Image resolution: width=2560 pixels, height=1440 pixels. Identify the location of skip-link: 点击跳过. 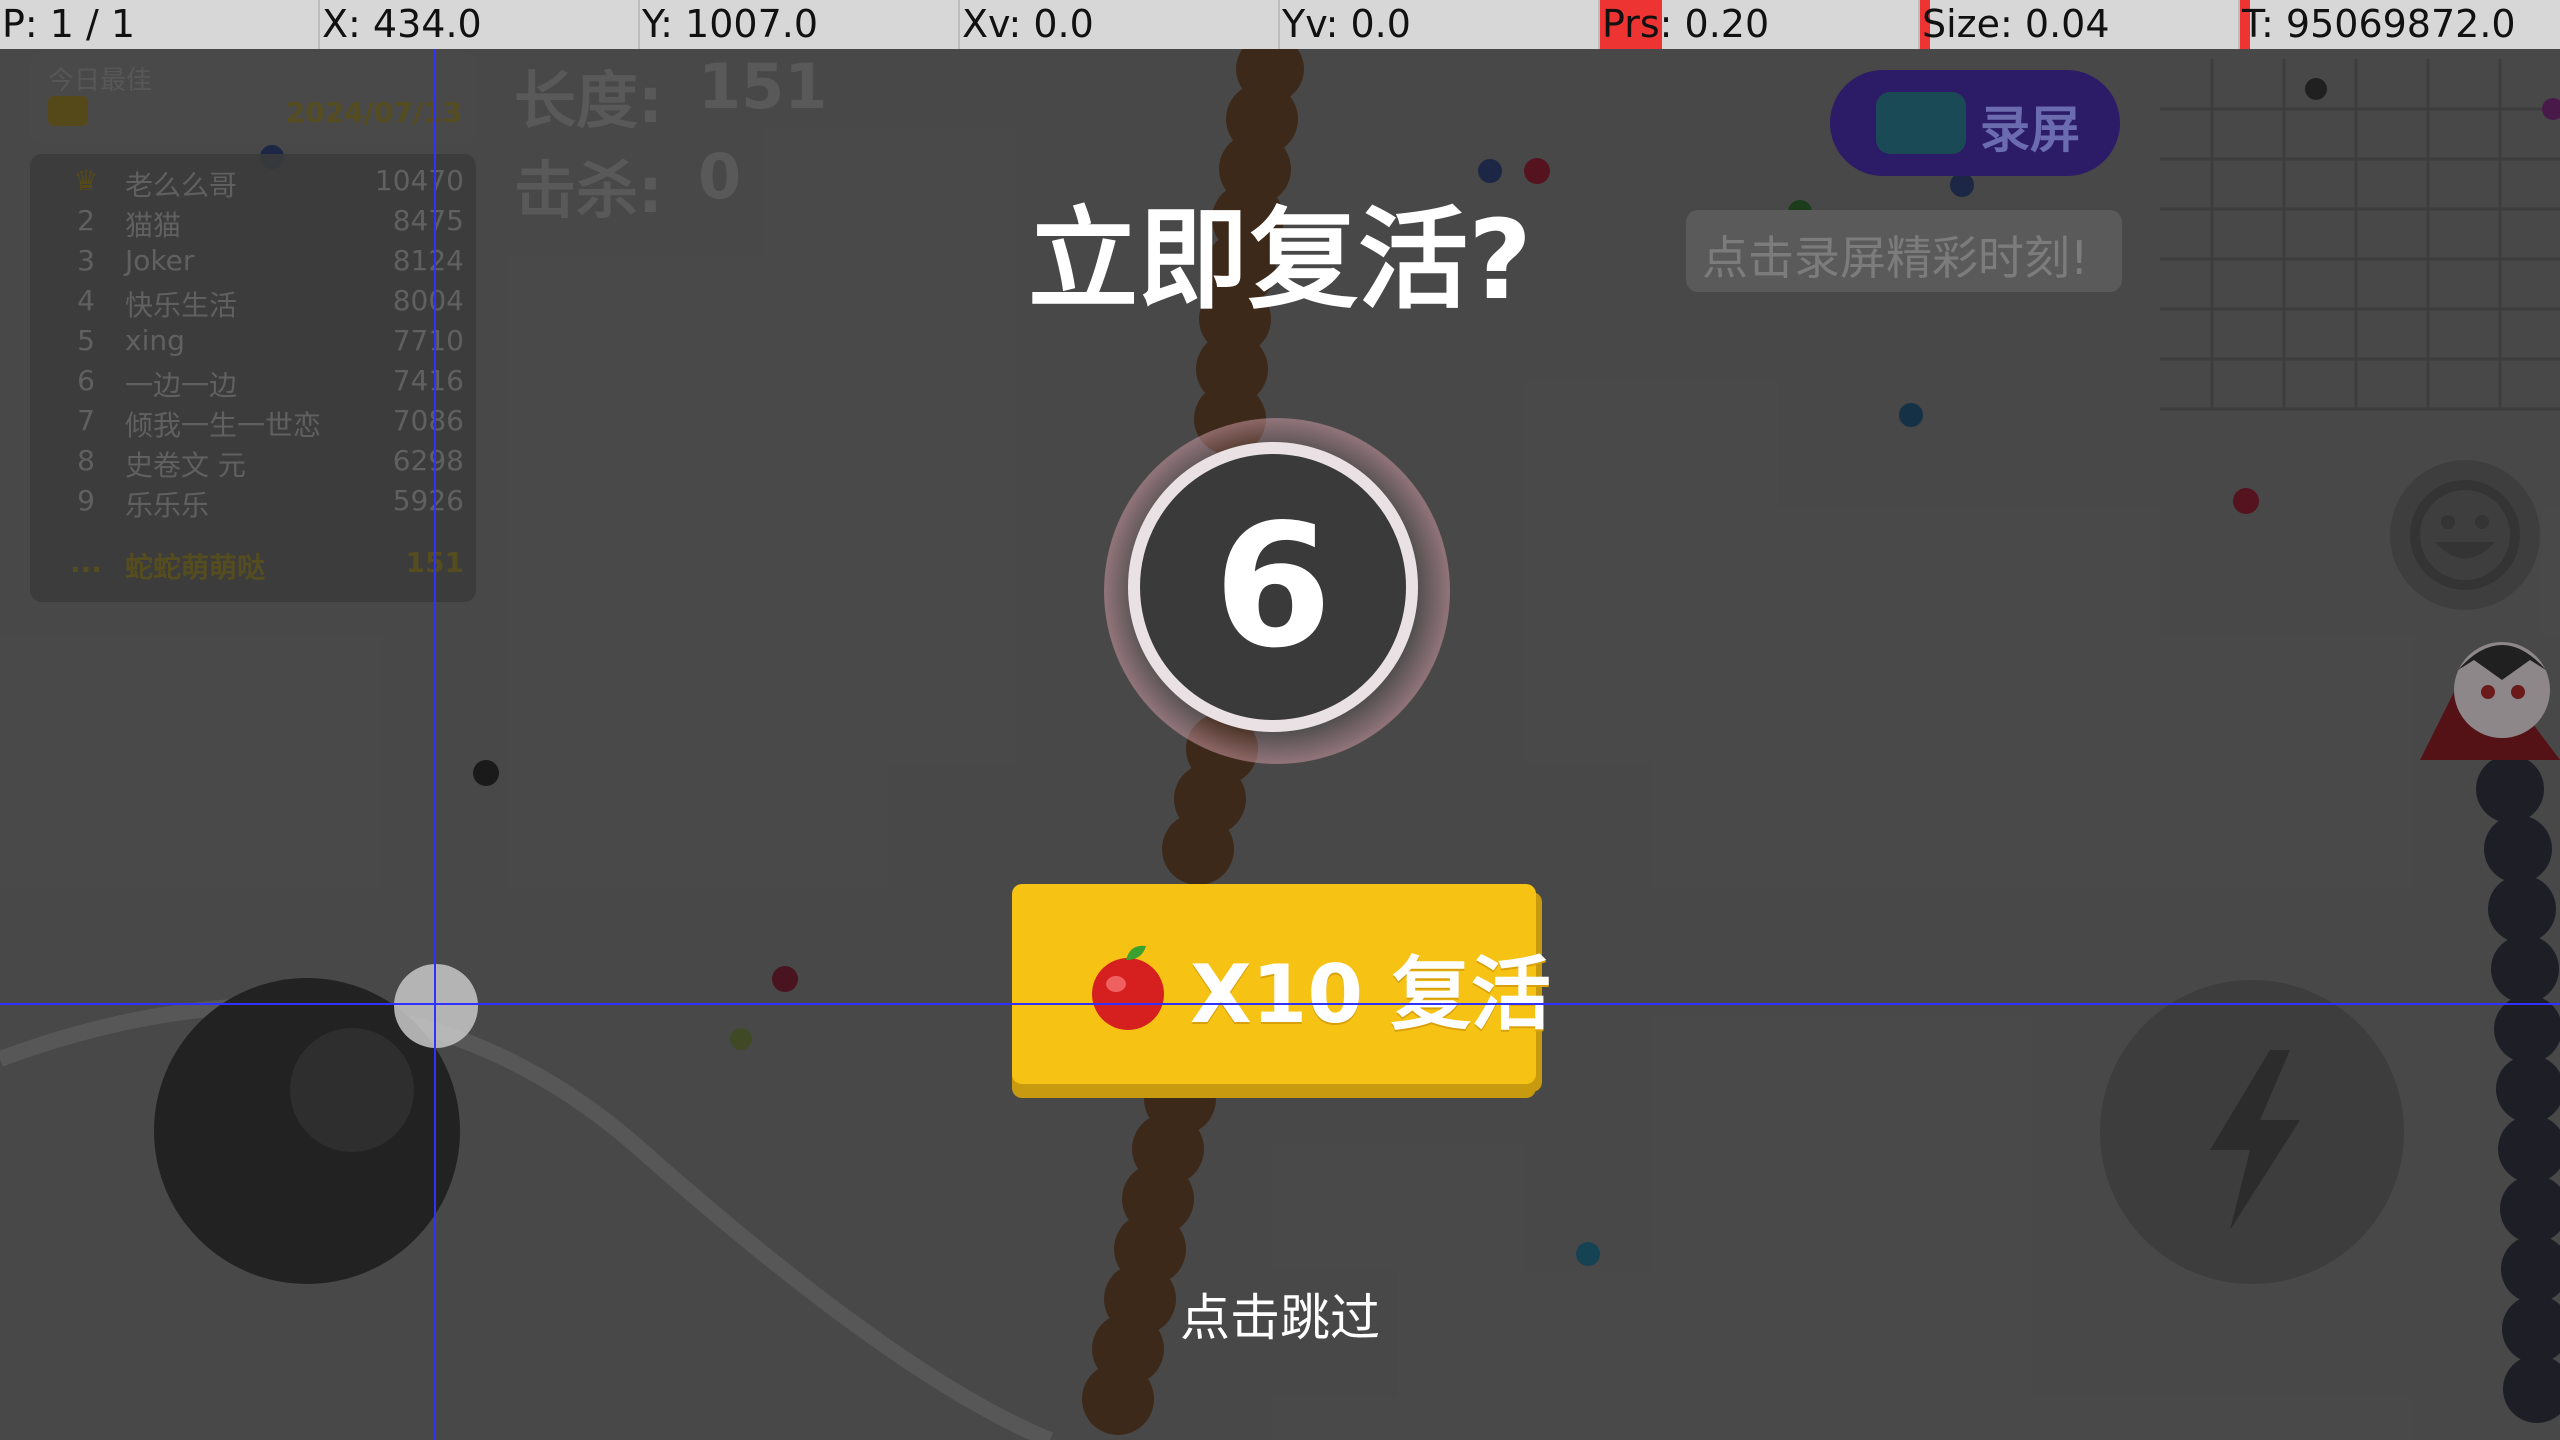
(1280, 1314).